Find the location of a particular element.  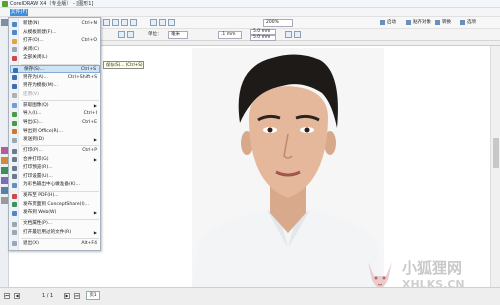

options-button: 选项 is located at coordinates (468, 23).